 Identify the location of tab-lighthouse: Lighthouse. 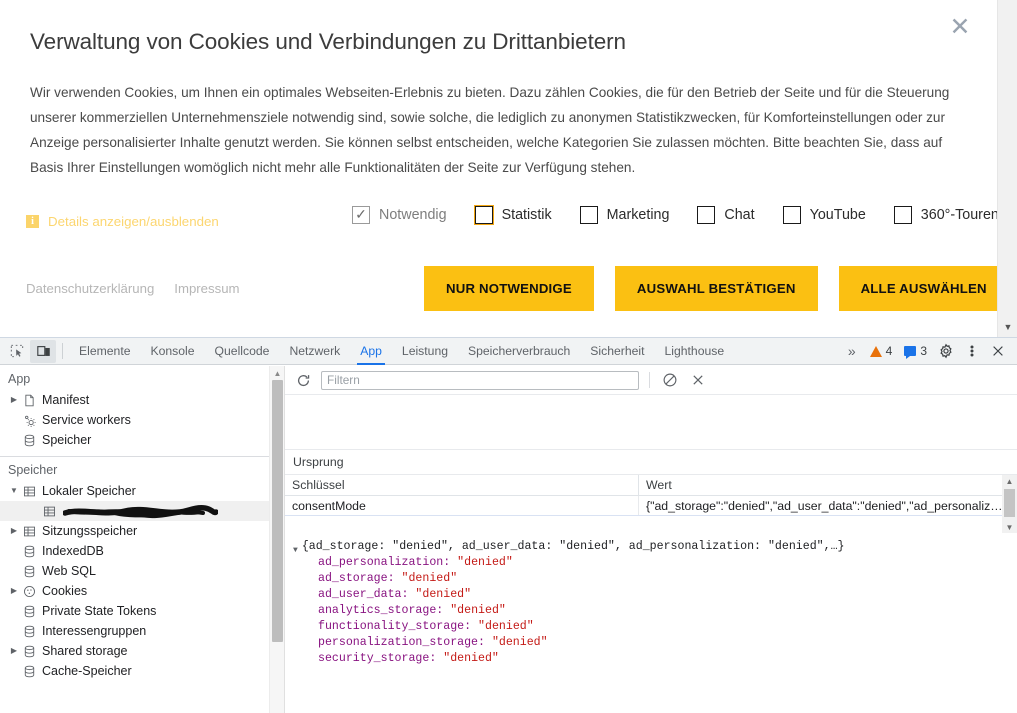
(695, 351).